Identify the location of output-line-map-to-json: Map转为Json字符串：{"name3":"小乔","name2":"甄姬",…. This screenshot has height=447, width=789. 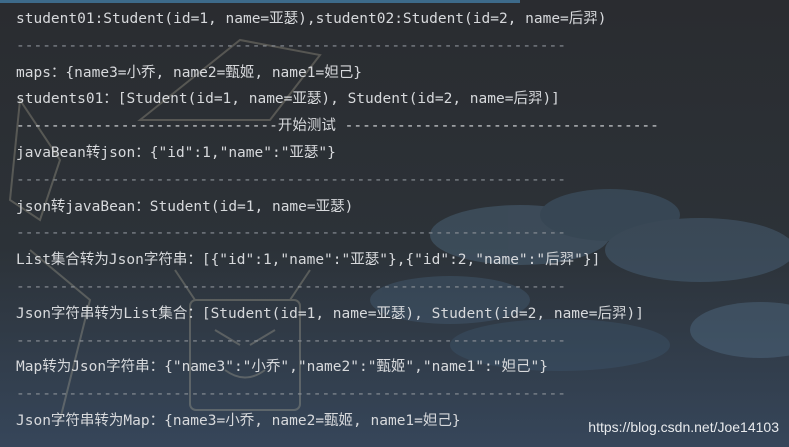
(282, 367).